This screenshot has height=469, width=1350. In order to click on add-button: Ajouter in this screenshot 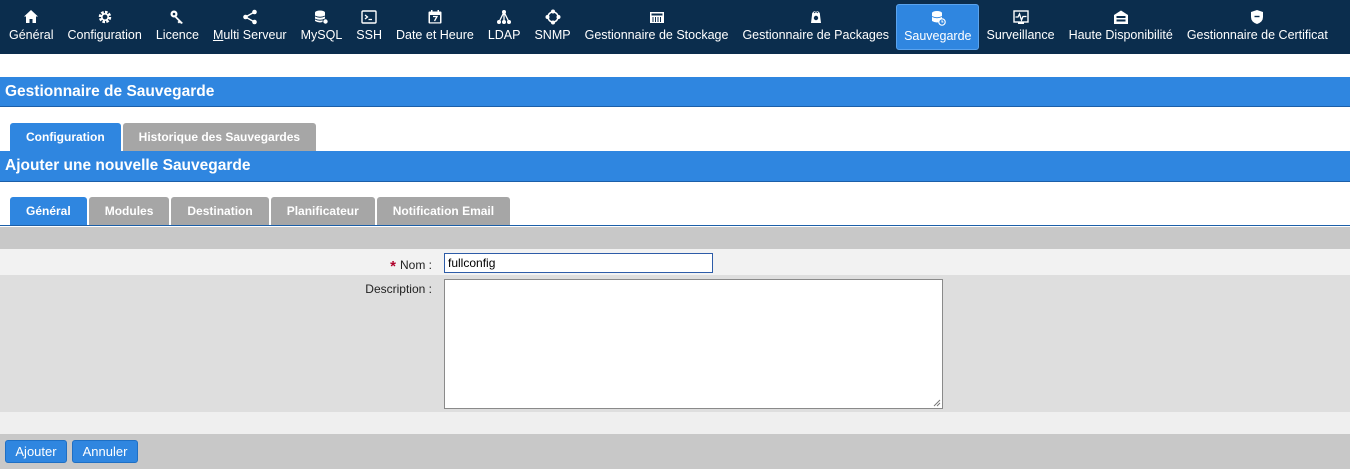, I will do `click(36, 451)`.